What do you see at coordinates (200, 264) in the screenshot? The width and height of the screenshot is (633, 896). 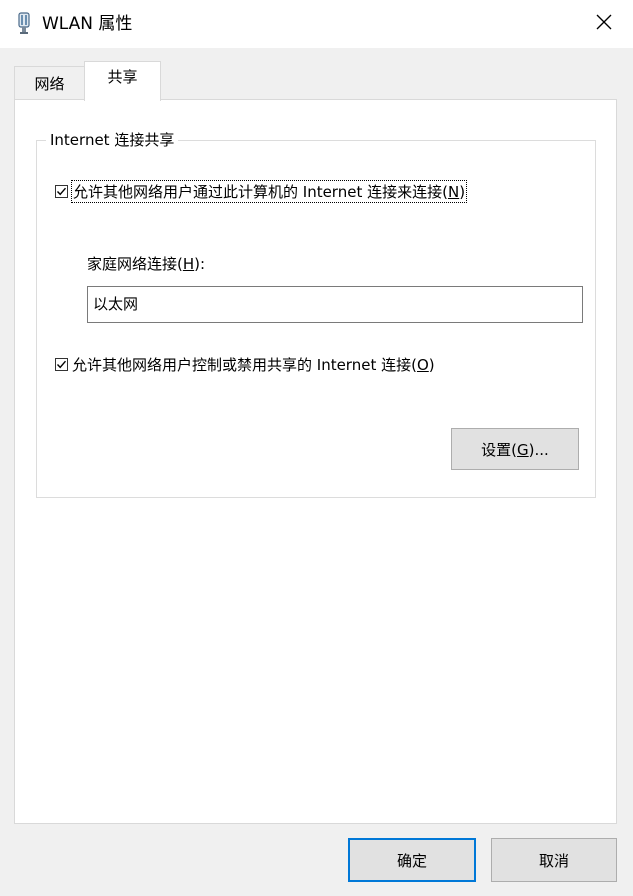 I see `home-network-text-end: ):` at bounding box center [200, 264].